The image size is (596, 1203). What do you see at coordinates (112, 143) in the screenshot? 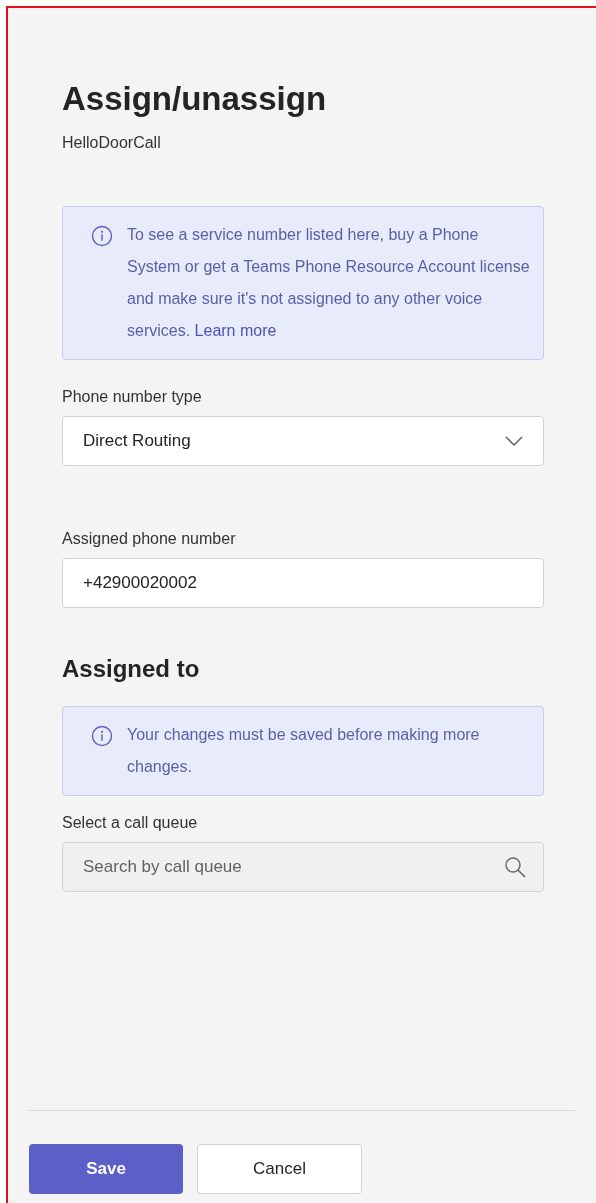
I see `panel-subtitle: HelloDoorCall` at bounding box center [112, 143].